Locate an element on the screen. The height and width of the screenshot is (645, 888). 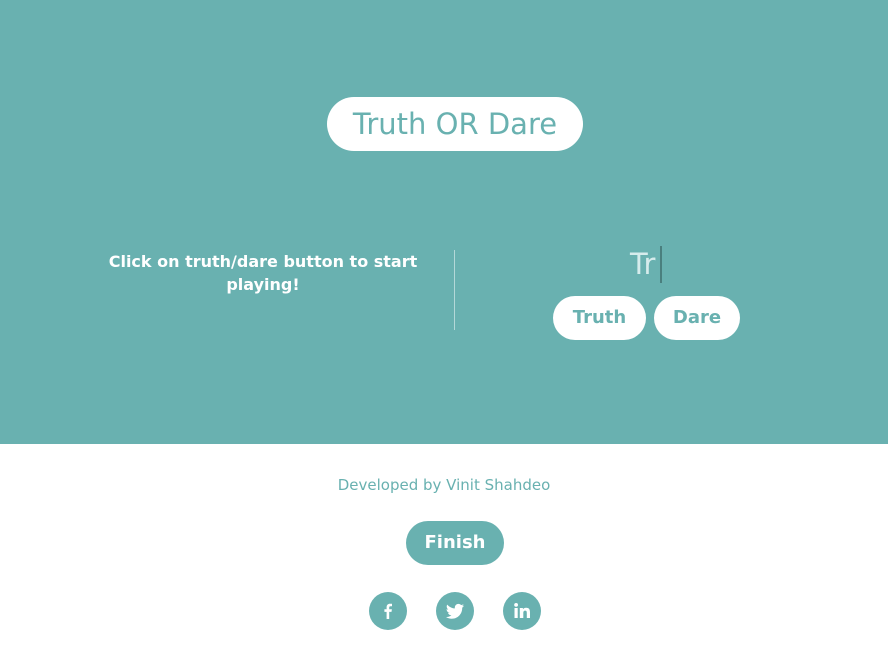
twitter-link is located at coordinates (455, 611).